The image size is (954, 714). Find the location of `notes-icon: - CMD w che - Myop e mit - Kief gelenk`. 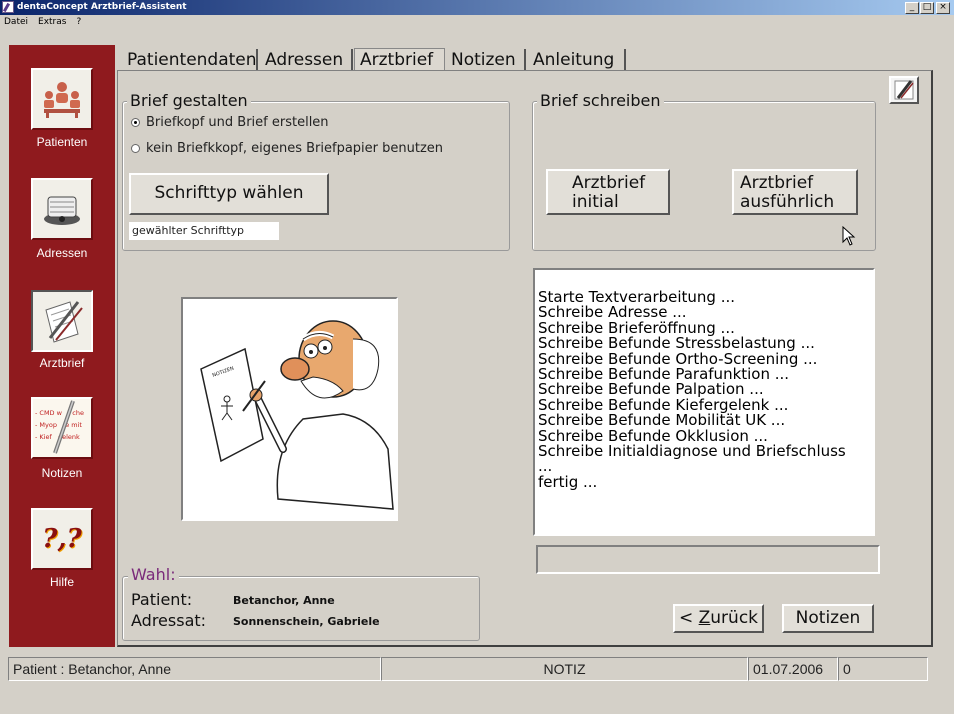

notes-icon: - CMD w che - Myop e mit - Kief gelenk is located at coordinates (62, 428).